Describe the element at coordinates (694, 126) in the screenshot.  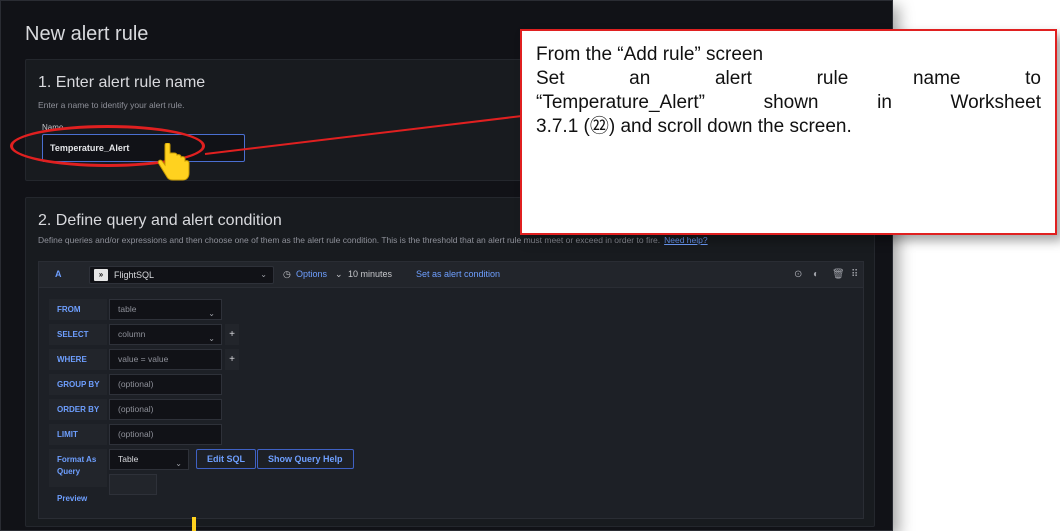
I see `callout-line-4: 3.7.1 (㉒) and scroll down the screen.` at that location.